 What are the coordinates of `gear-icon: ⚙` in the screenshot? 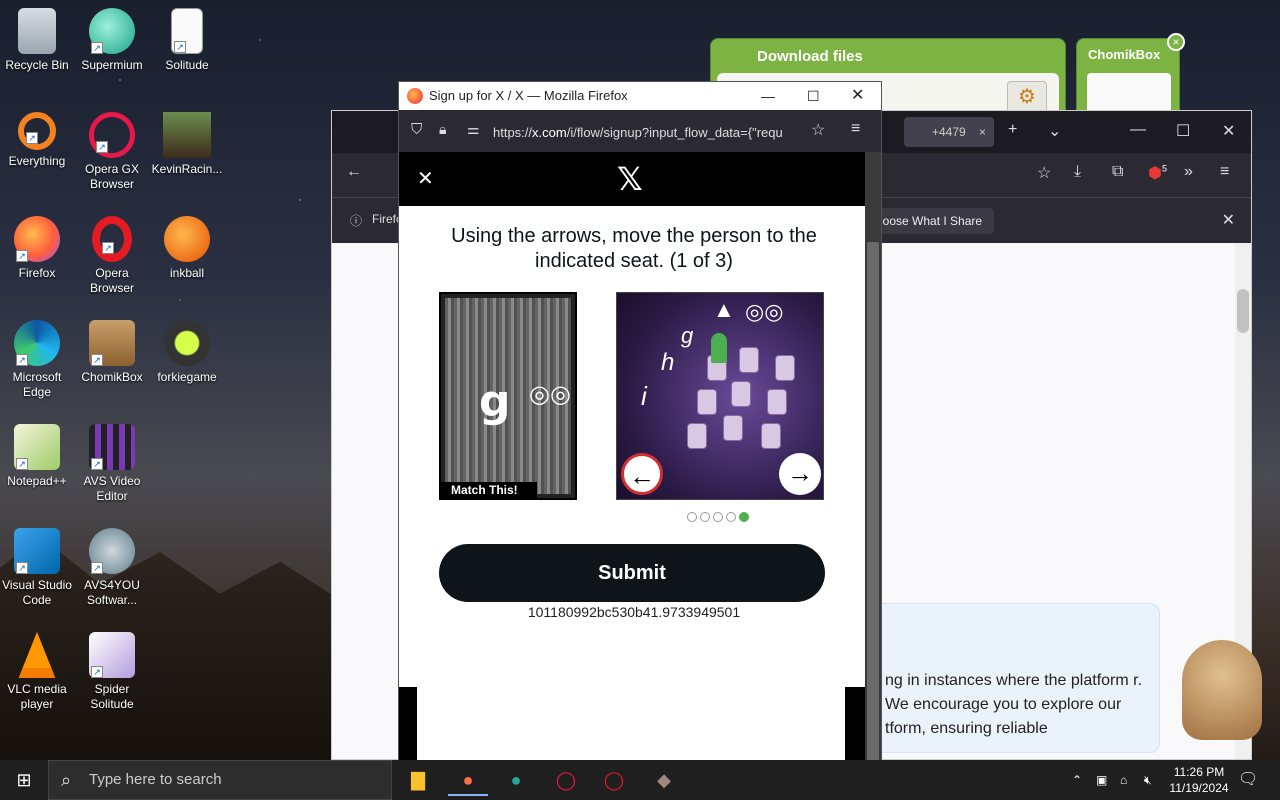 It's located at (1027, 97).